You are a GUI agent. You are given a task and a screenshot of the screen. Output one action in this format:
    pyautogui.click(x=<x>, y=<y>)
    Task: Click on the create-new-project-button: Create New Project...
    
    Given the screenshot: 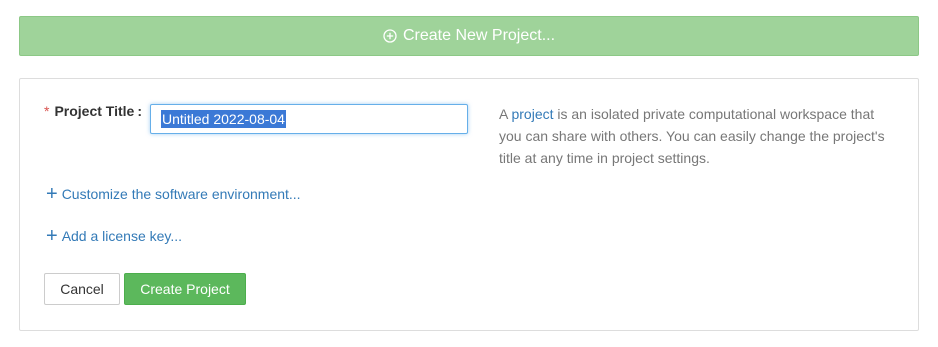 What is the action you would take?
    pyautogui.click(x=469, y=36)
    